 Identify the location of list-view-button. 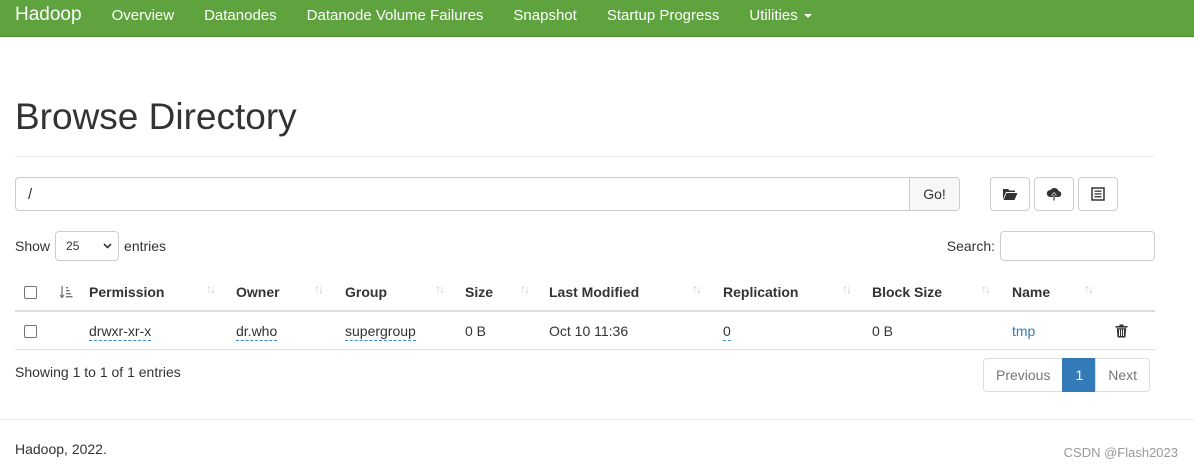
(1098, 194).